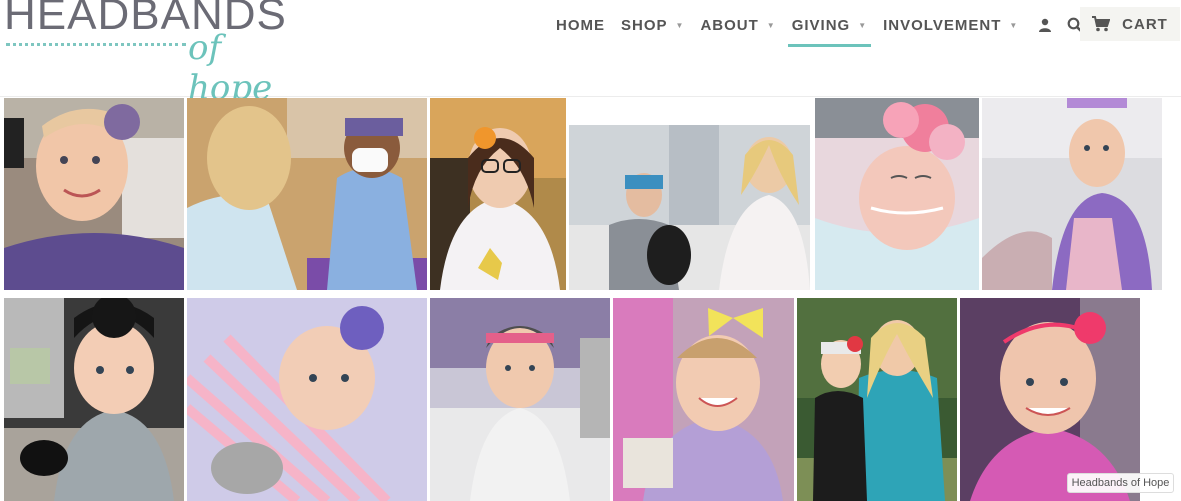 This screenshot has width=1181, height=501. Describe the element at coordinates (149, 54) in the screenshot. I see `site-logo: HEADBANDS of hope` at that location.